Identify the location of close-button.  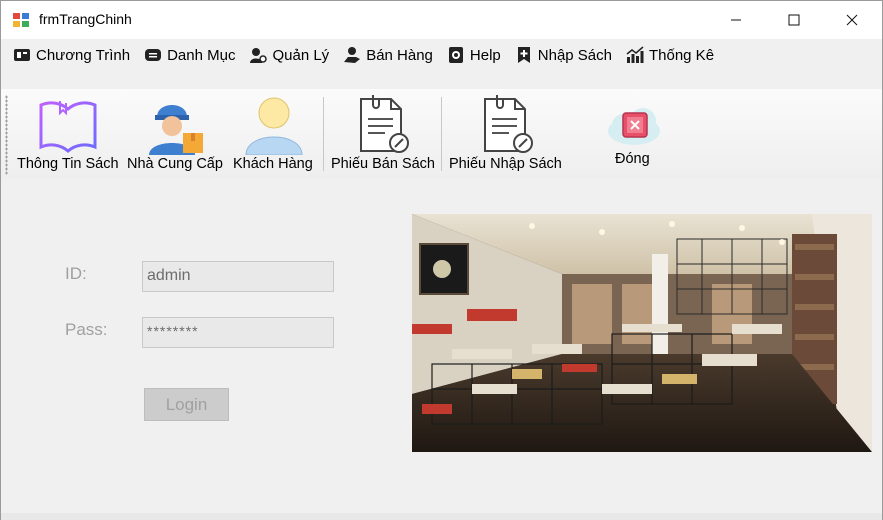
(852, 20).